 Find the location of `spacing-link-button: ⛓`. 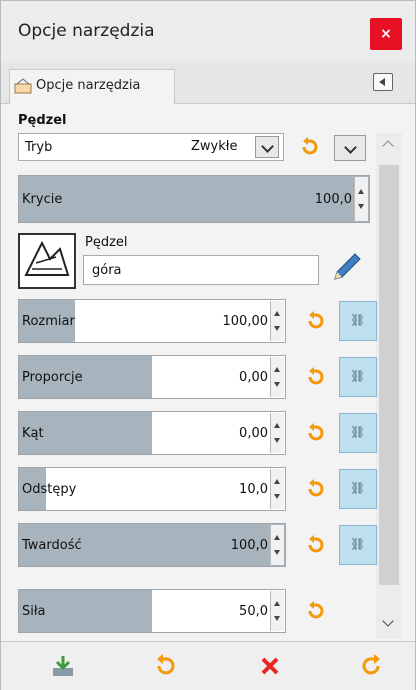

spacing-link-button: ⛓ is located at coordinates (358, 489).